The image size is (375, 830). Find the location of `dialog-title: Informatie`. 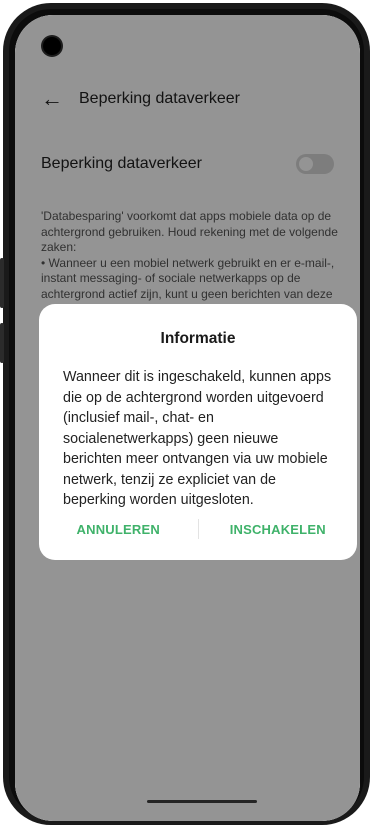

dialog-title: Informatie is located at coordinates (198, 338).